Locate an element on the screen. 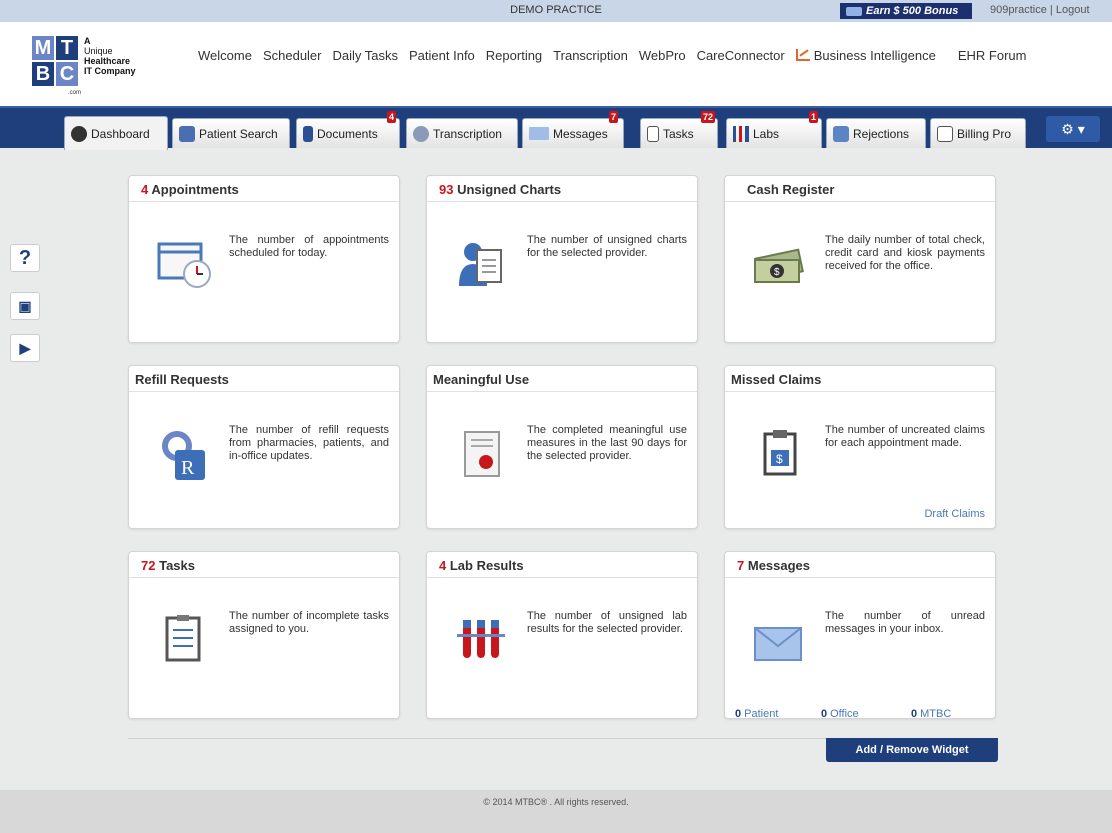 The image size is (1112, 833). question-icon: ? is located at coordinates (25, 258).